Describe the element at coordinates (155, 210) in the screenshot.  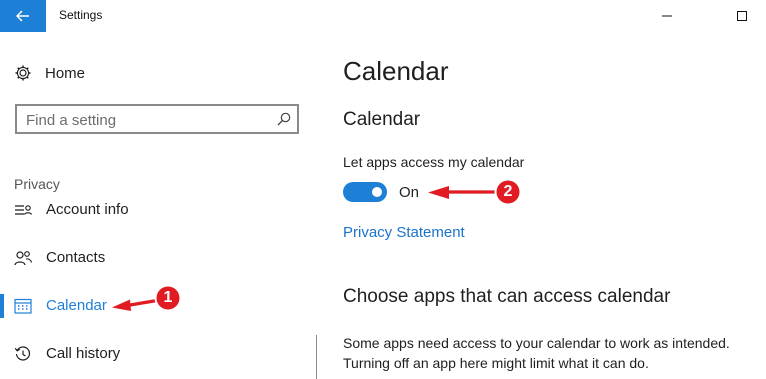
I see `sidebar-item-account-info: Account info` at that location.